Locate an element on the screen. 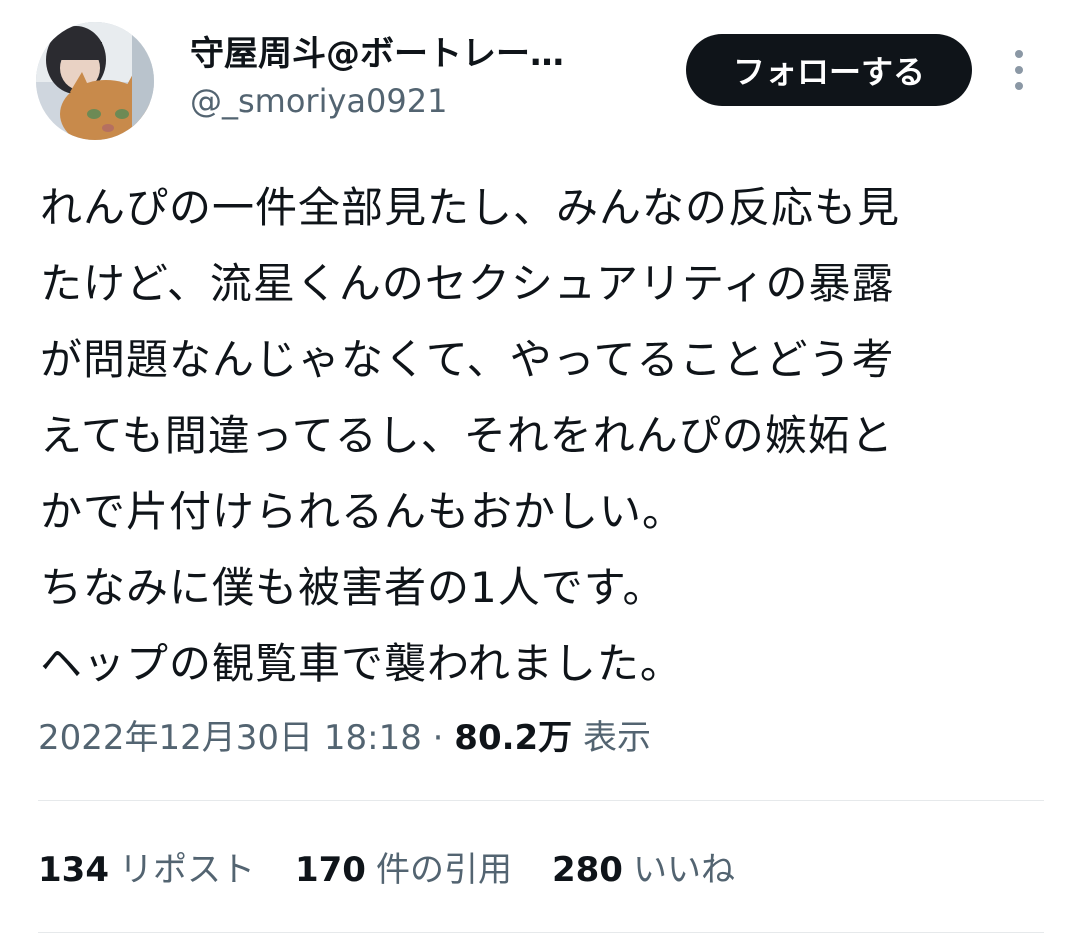 The height and width of the screenshot is (937, 1080). tweet-header: 守屋周斗@ボートレー… @_smoriya0921 フォローする is located at coordinates (540, 82).